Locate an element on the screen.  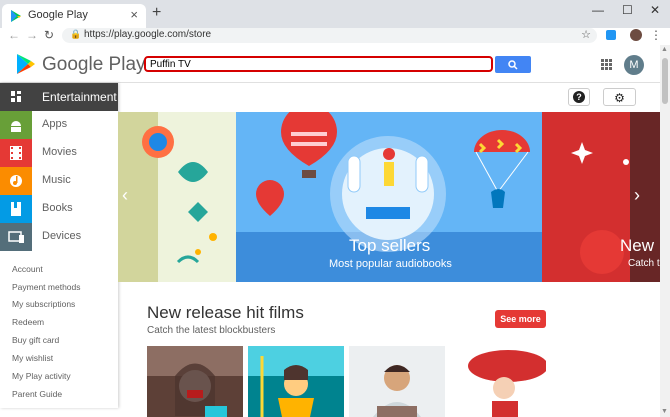
browser-tab-strip: Google Play × + — ☐ ✕ is located at coordinates (335, 14).